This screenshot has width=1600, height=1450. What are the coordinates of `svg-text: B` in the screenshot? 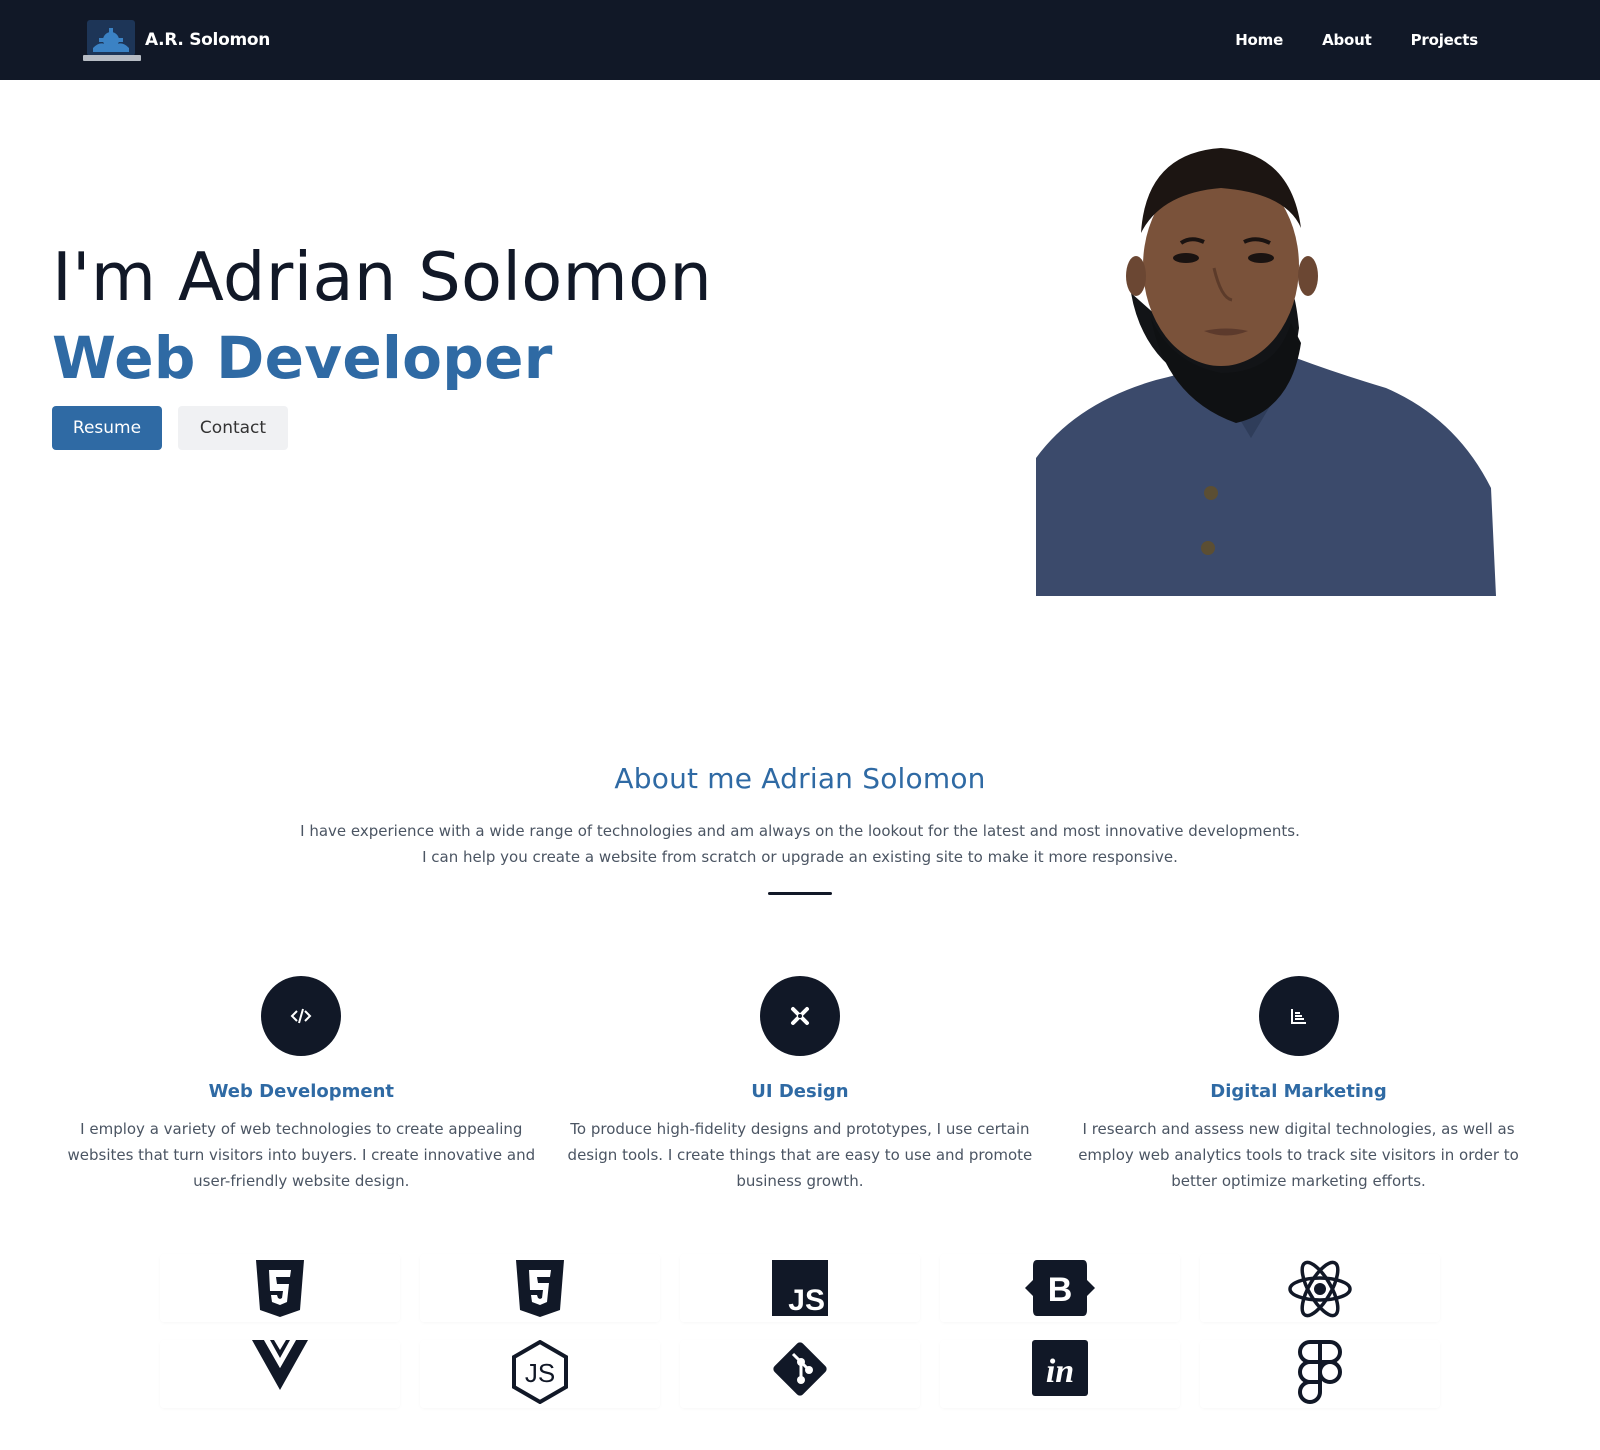 It's located at (1060, 1290).